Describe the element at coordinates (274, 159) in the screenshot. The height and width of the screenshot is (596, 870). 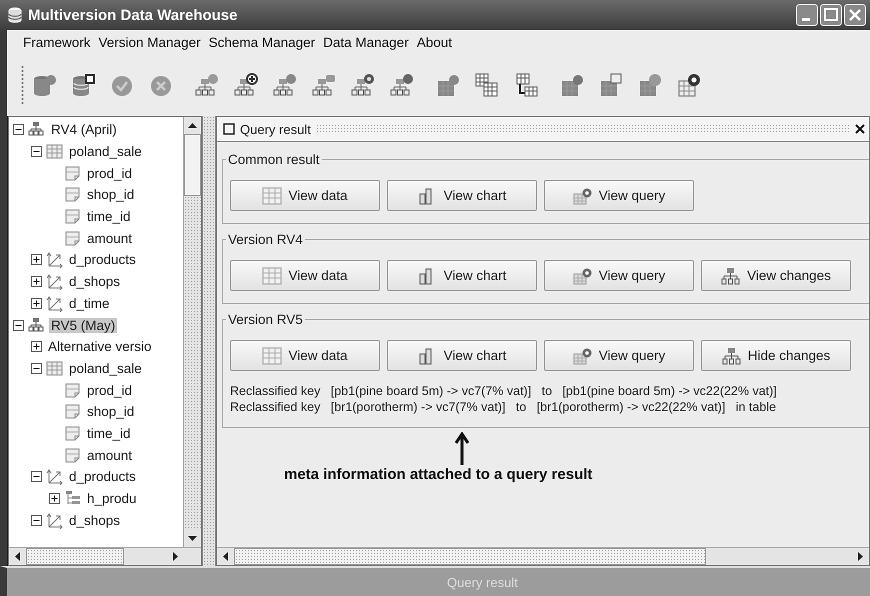
I see `group-title: Common result` at that location.